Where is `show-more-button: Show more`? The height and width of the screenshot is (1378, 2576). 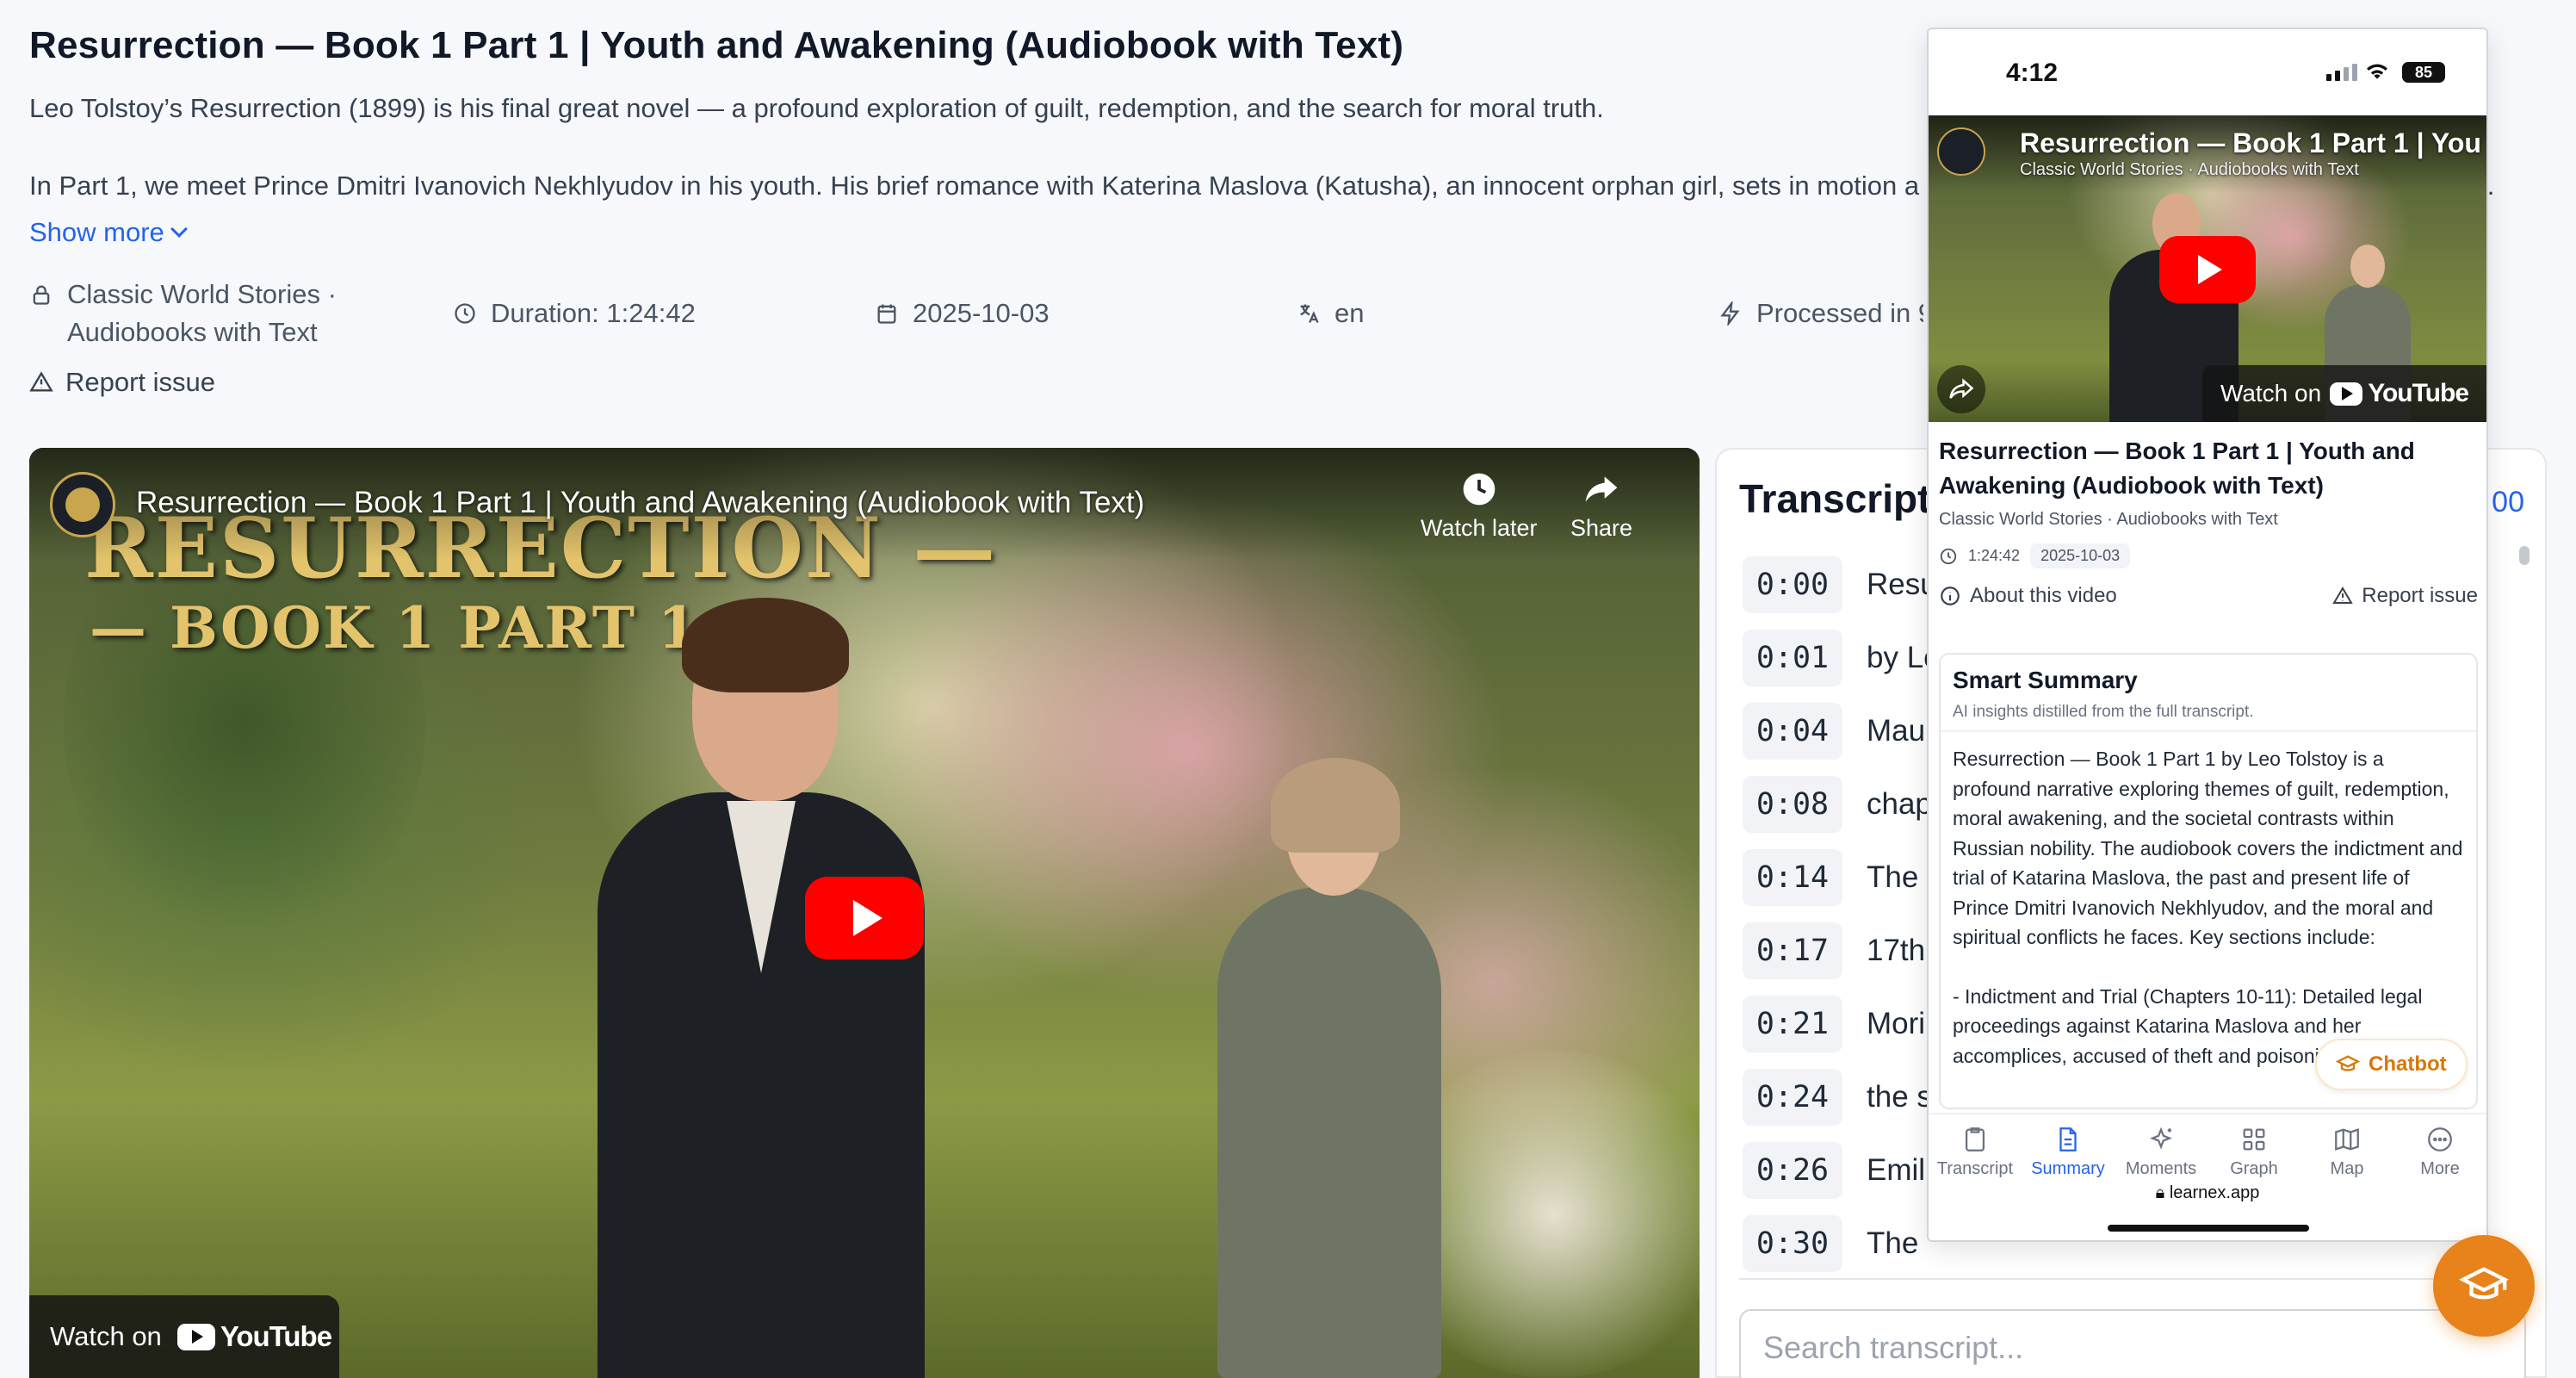
show-more-button: Show more is located at coordinates (109, 232).